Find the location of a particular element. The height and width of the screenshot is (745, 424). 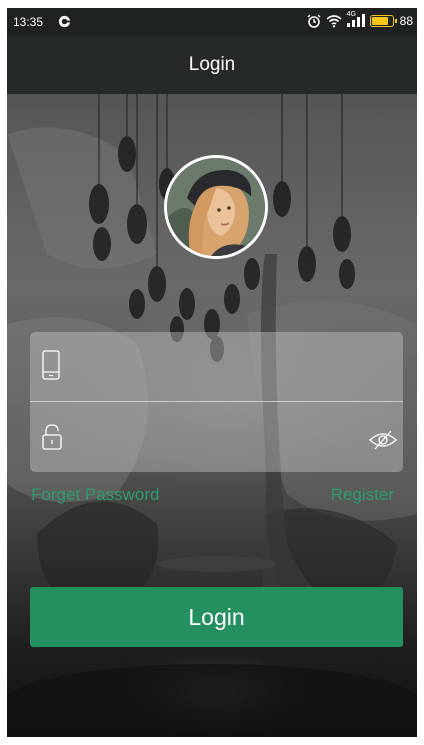

status-icons: 4G 88 is located at coordinates (360, 19).